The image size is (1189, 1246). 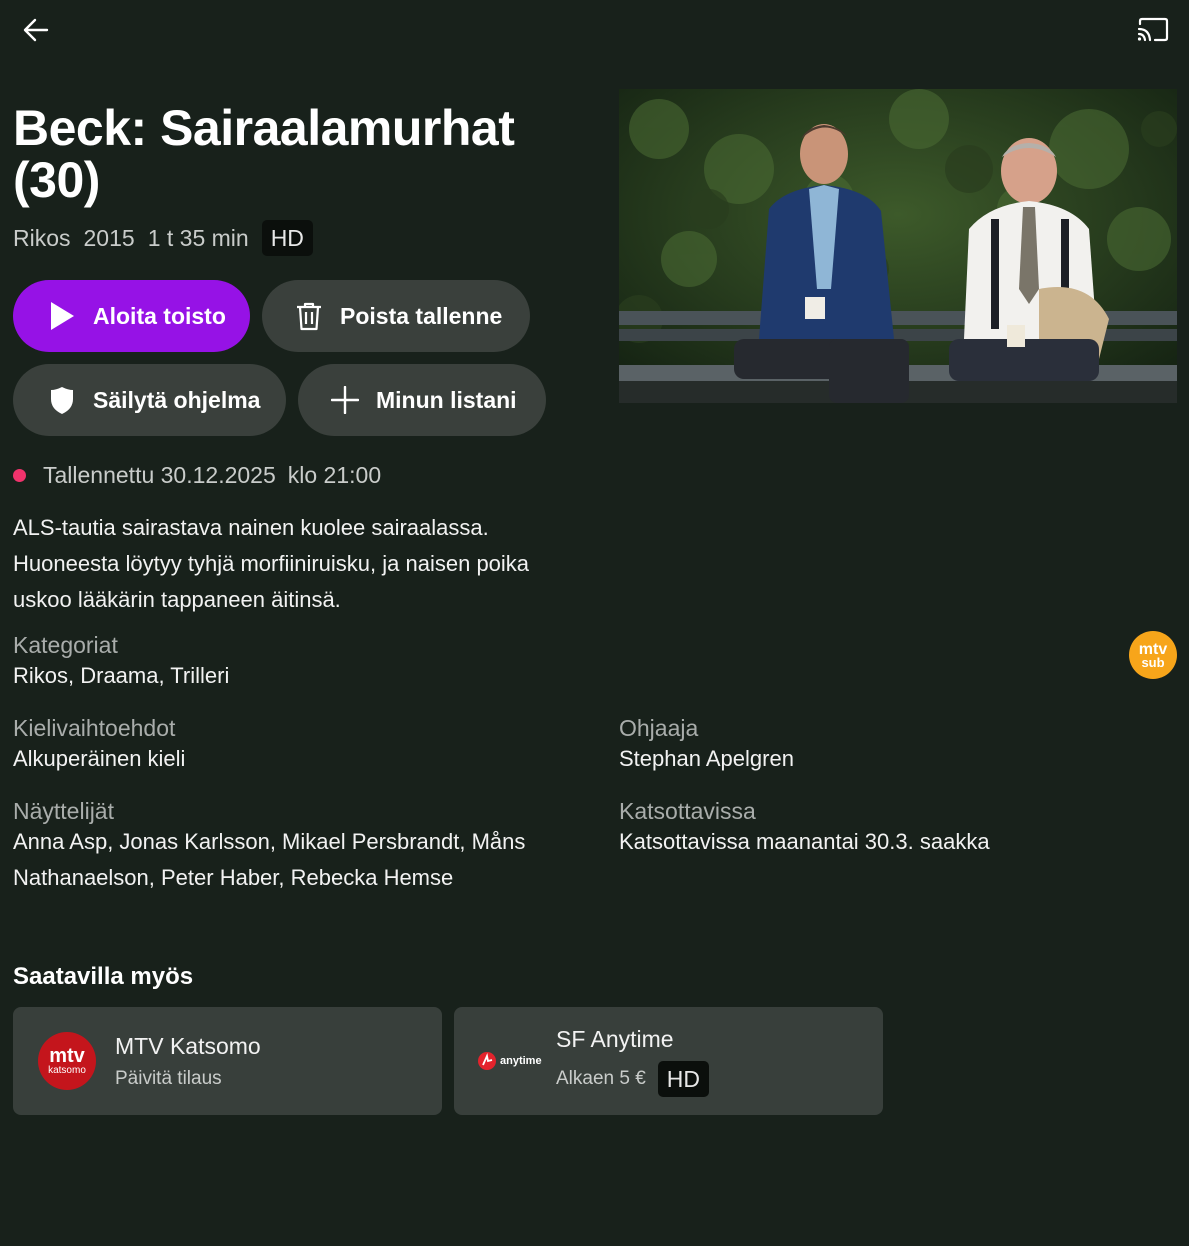 What do you see at coordinates (683, 1079) in the screenshot?
I see `provider-hd-badge: HD` at bounding box center [683, 1079].